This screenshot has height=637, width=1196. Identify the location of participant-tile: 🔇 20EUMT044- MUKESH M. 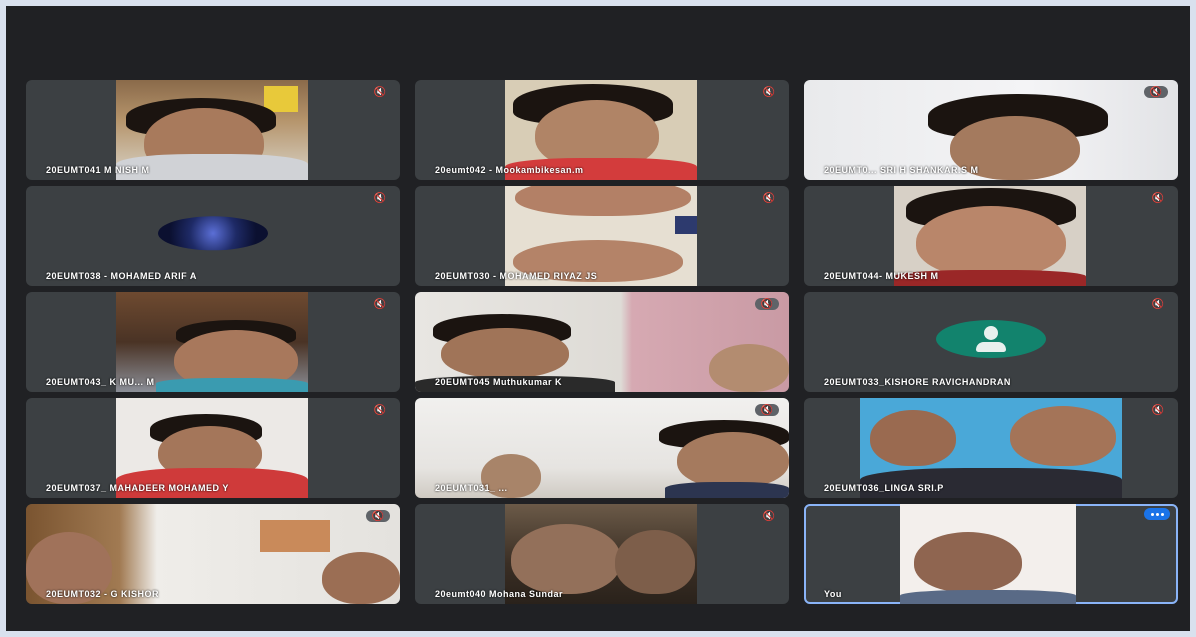
(991, 236).